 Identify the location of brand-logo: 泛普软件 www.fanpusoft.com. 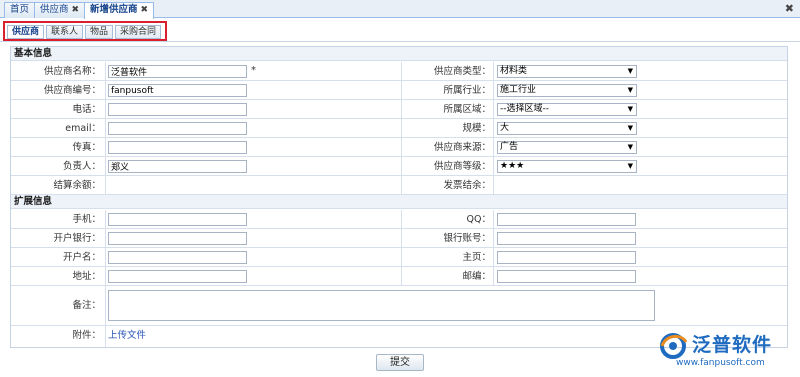
(724, 352).